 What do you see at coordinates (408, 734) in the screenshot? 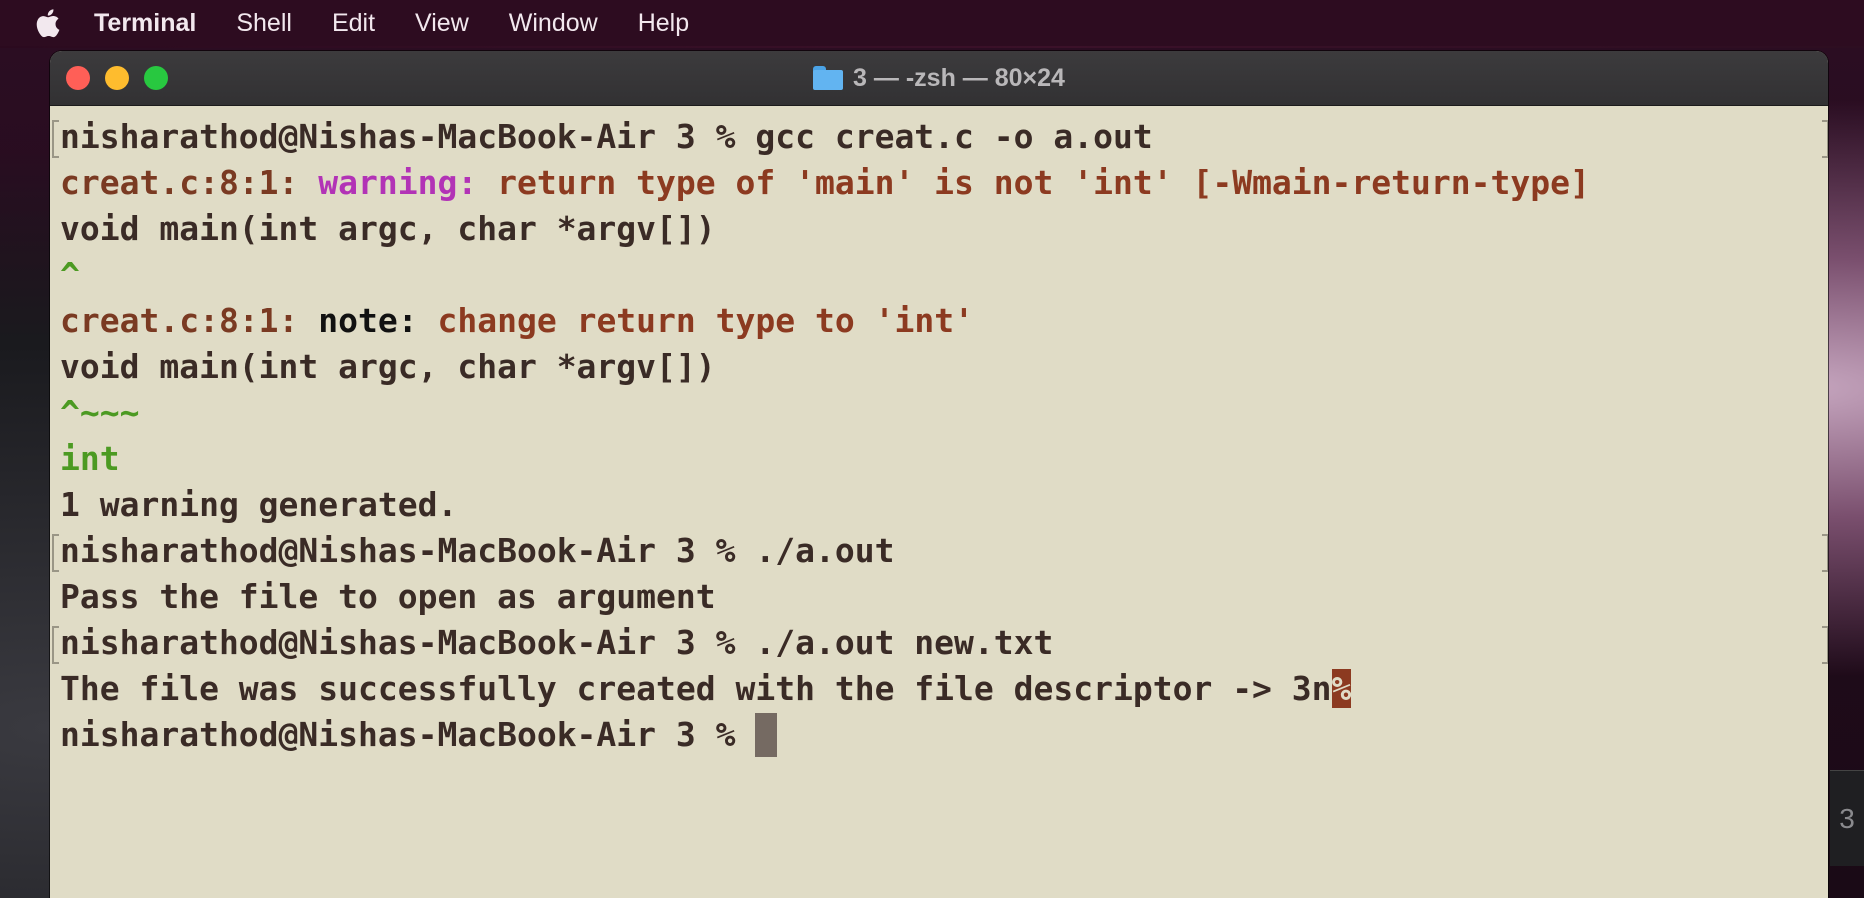
I see `prompt-line: nisharathod@Nishas-MacBook-Air 3 %` at bounding box center [408, 734].